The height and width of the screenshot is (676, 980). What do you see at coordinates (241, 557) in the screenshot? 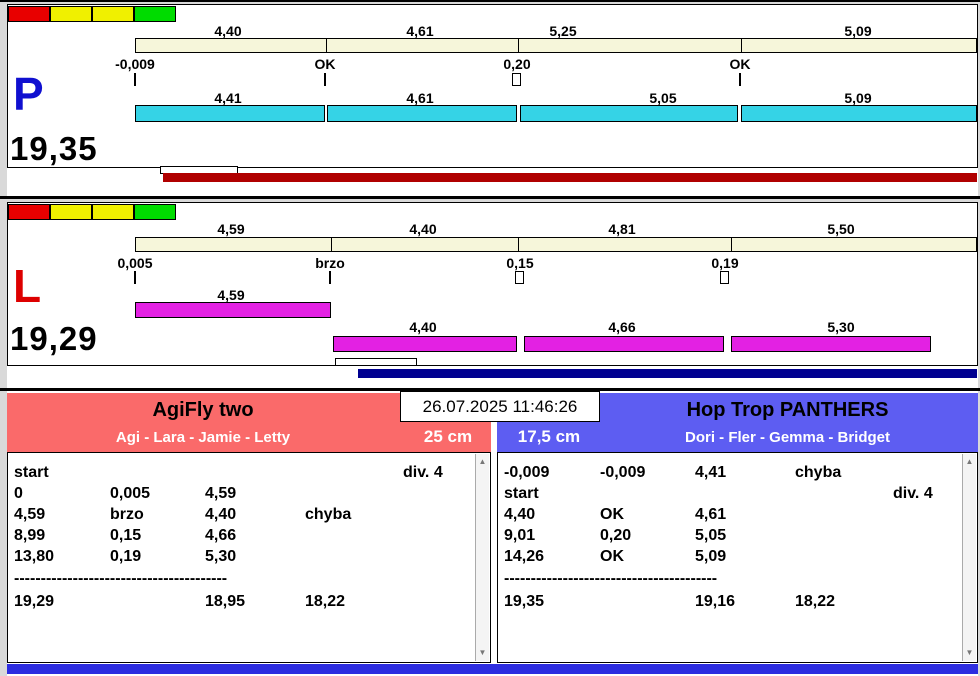
I see `log-row: 13,80 0,19 5,30` at bounding box center [241, 557].